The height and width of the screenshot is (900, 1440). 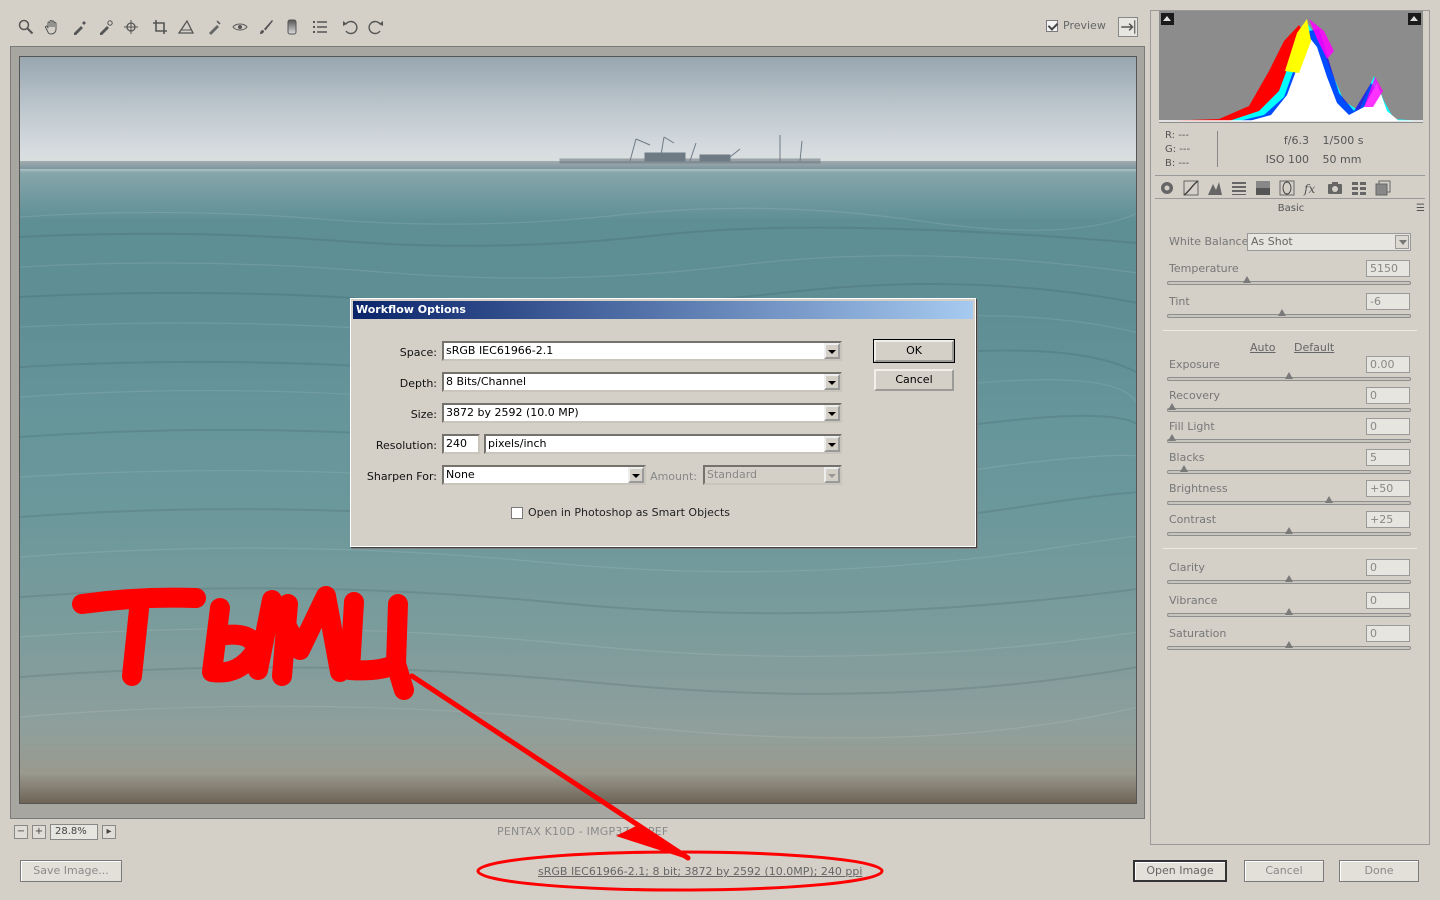 I want to click on saturation-slider-thumb, so click(x=1289, y=644).